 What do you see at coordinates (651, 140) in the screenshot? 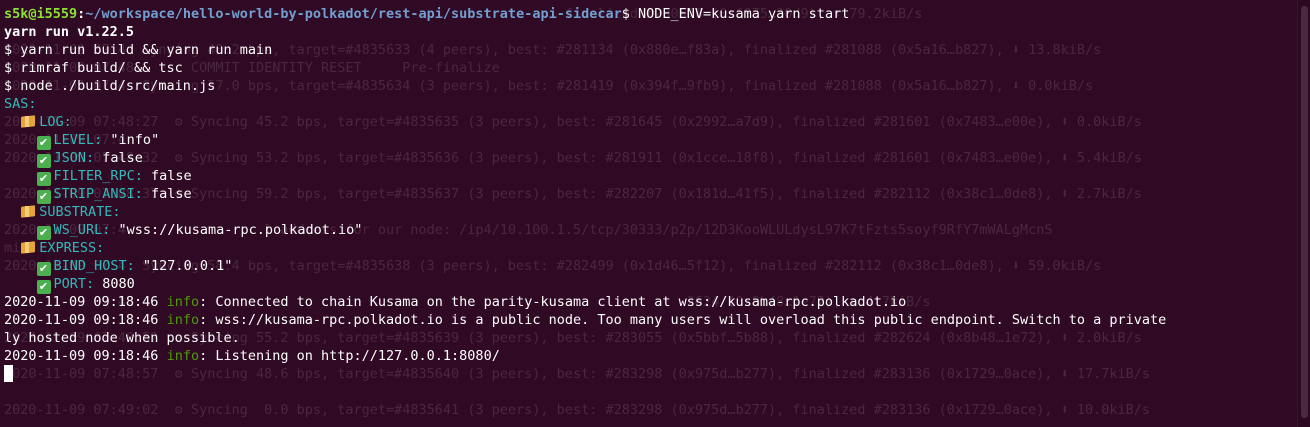
I see `config-entry: ✔ LEVEL: "info"` at bounding box center [651, 140].